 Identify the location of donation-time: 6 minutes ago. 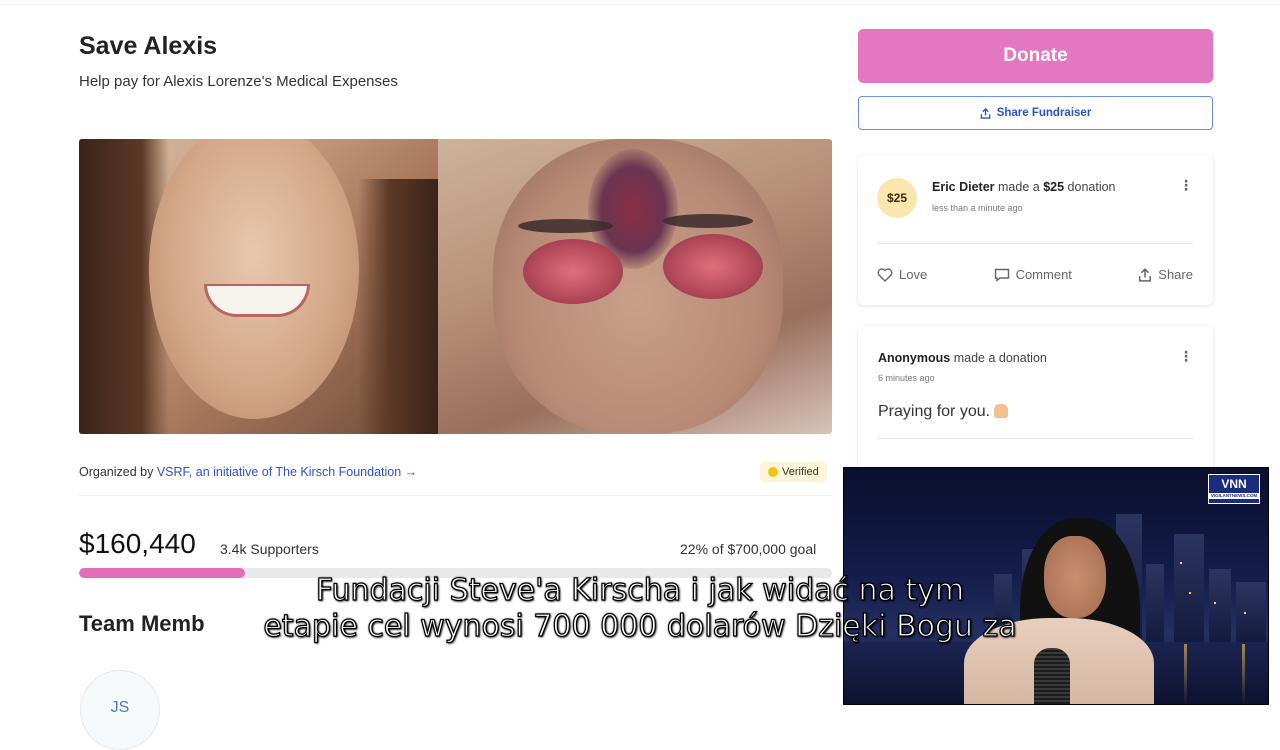
(906, 378).